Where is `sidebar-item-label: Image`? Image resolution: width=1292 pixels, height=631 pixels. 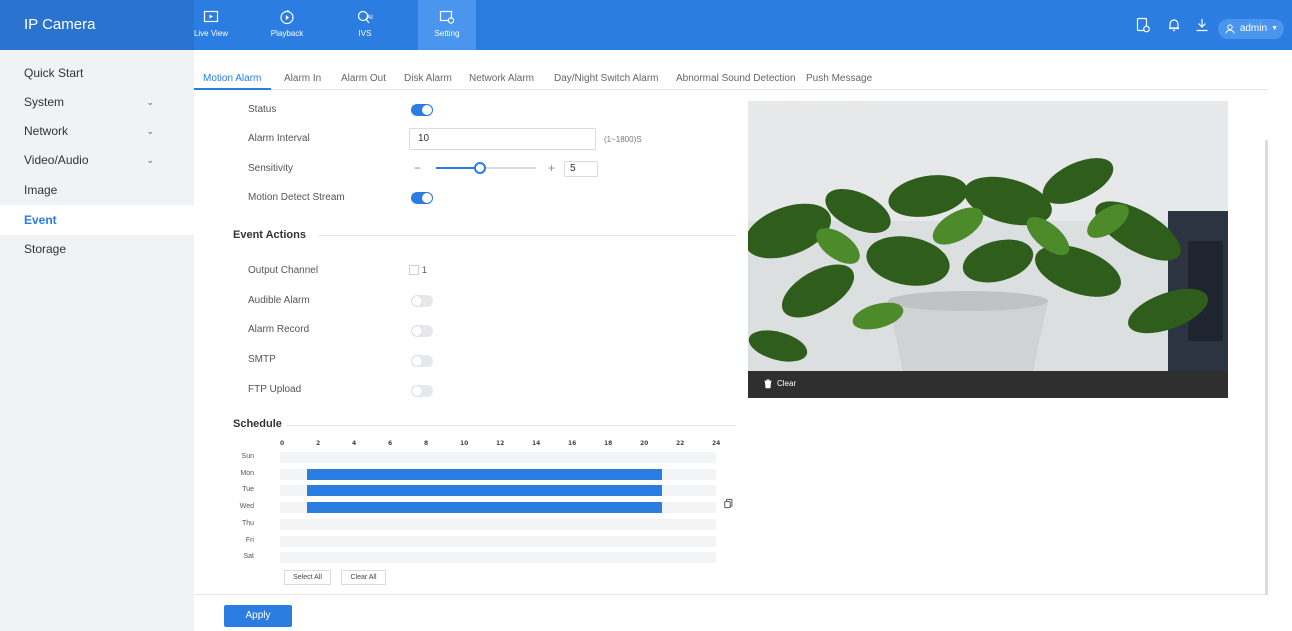
sidebar-item-label: Image is located at coordinates (41, 190).